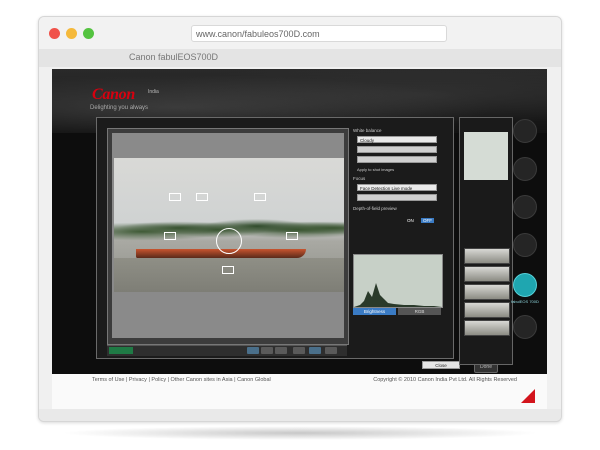  Describe the element at coordinates (397, 149) in the screenshot. I see `wb-shift-control` at that location.